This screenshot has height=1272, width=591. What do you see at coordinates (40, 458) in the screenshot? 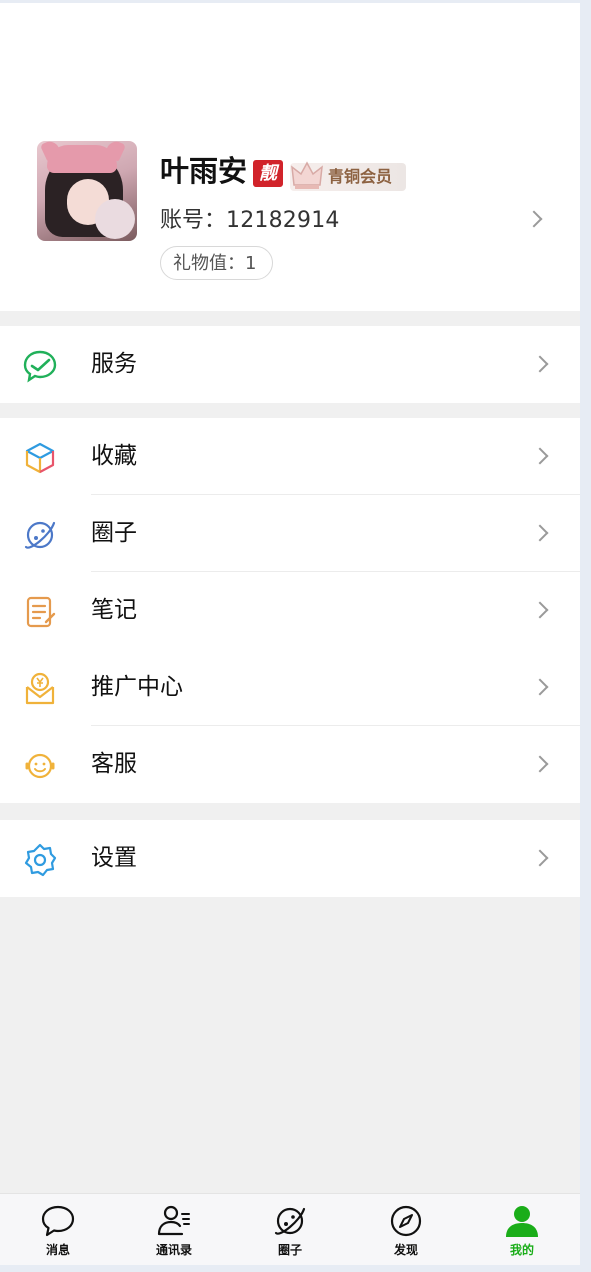
I see `favorites-box-icon` at bounding box center [40, 458].